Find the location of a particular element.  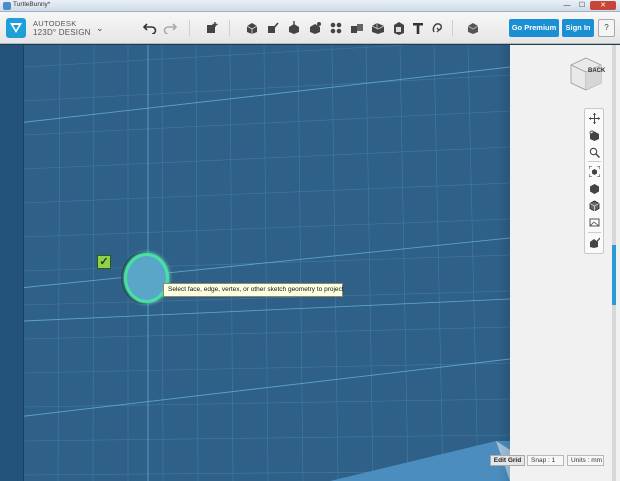

grouping-icon is located at coordinates (357, 28).